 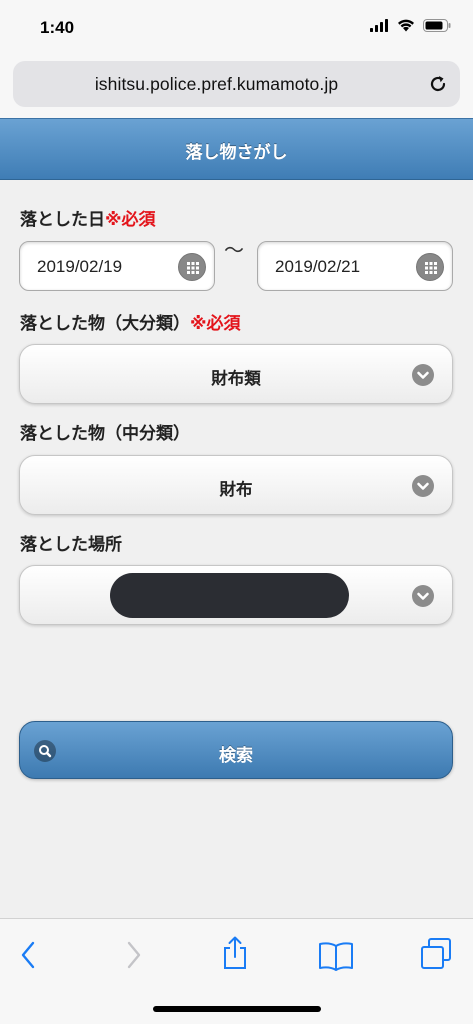 I want to click on reload-icon, so click(x=438, y=84).